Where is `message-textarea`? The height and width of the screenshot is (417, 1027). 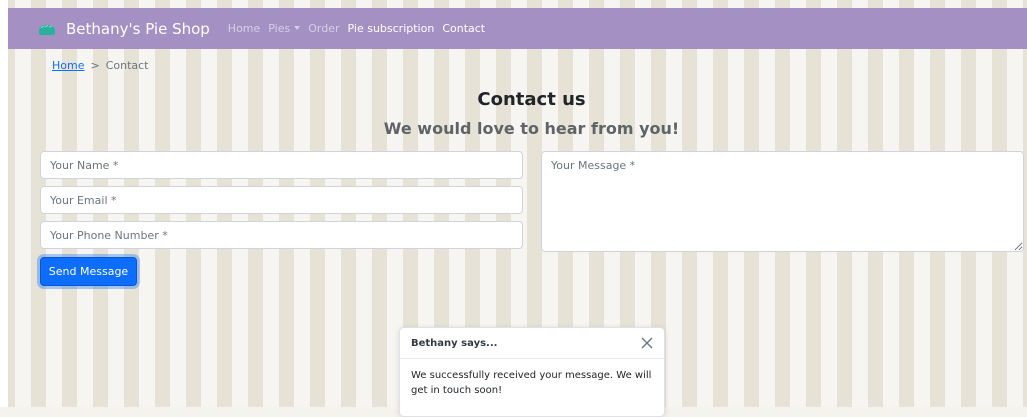 message-textarea is located at coordinates (782, 201).